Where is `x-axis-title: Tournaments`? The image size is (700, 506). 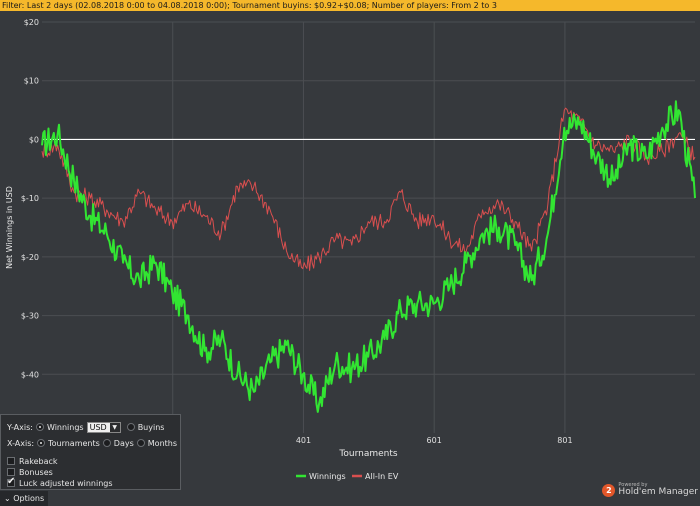 x-axis-title: Tournaments is located at coordinates (367, 454).